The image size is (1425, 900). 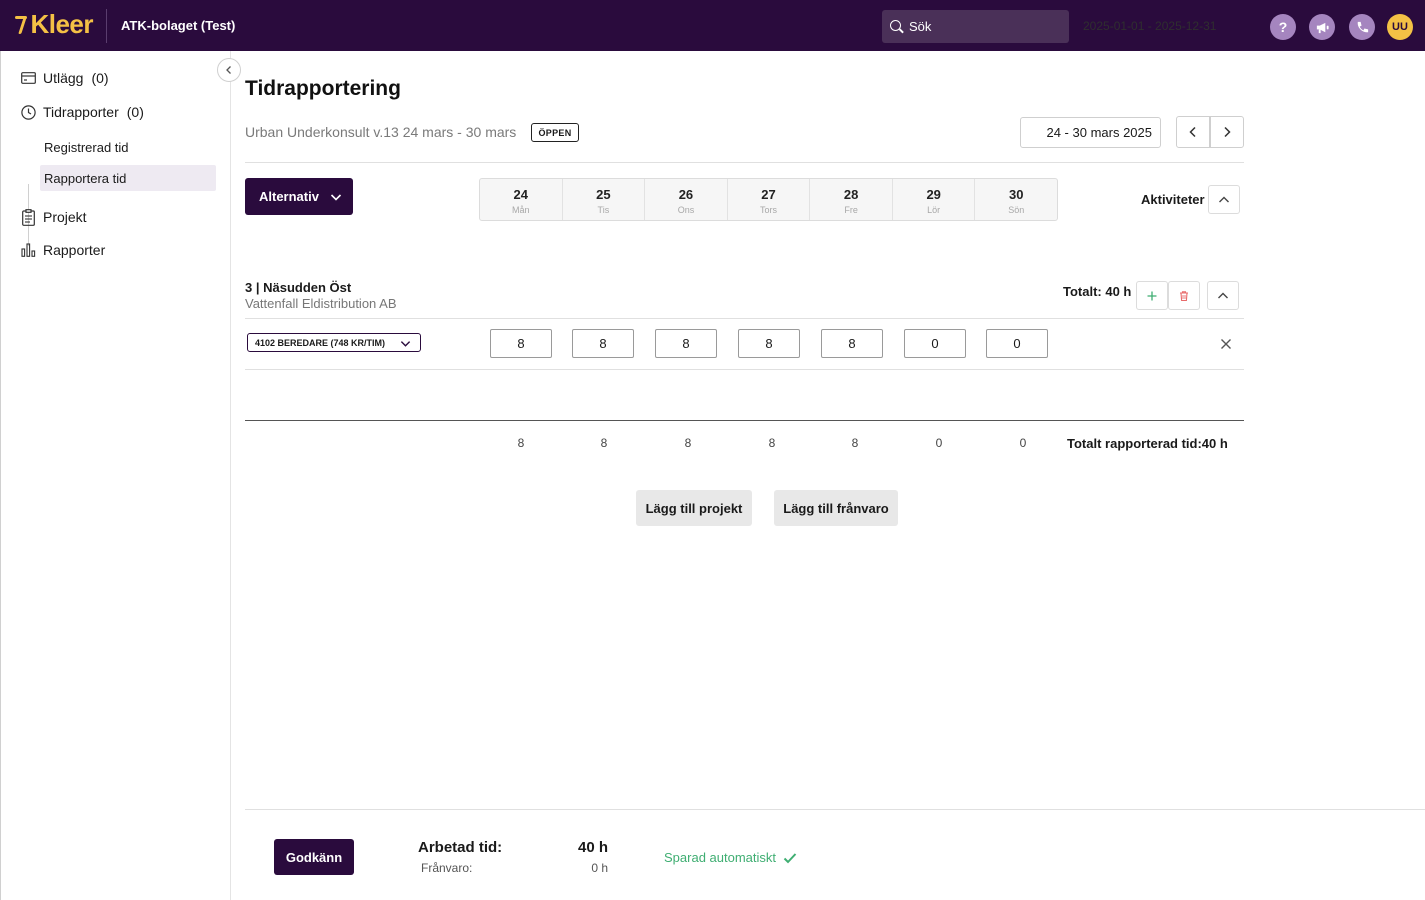 What do you see at coordinates (314, 857) in the screenshot?
I see `approve-button: Godkänn` at bounding box center [314, 857].